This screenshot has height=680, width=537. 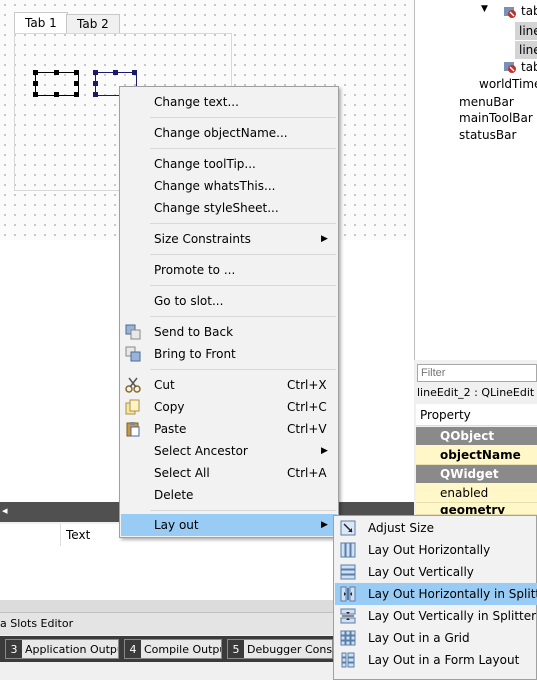 What do you see at coordinates (487, 135) in the screenshot?
I see `tree-item-statusbar: statusBar` at bounding box center [487, 135].